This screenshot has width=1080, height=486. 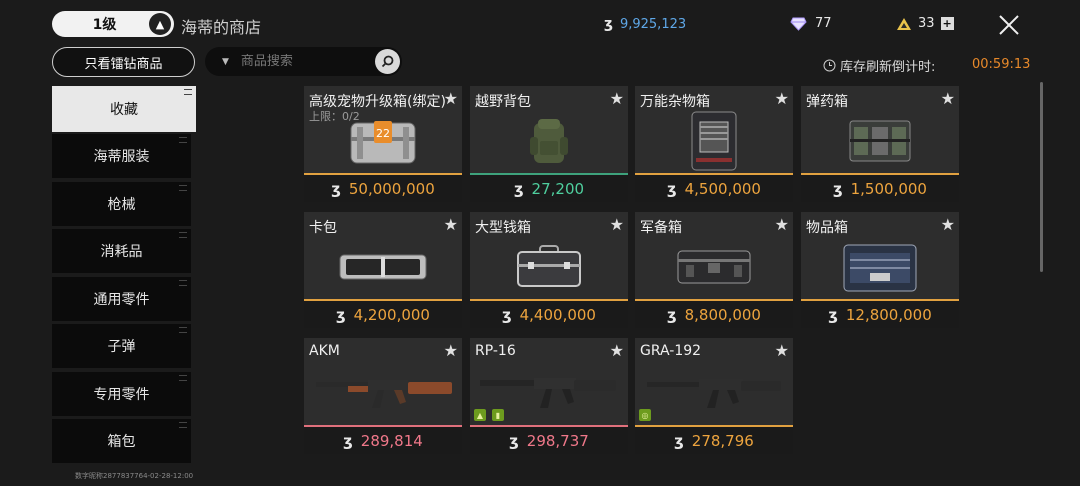 I want to click on attachment-icons: ◎, so click(x=645, y=415).